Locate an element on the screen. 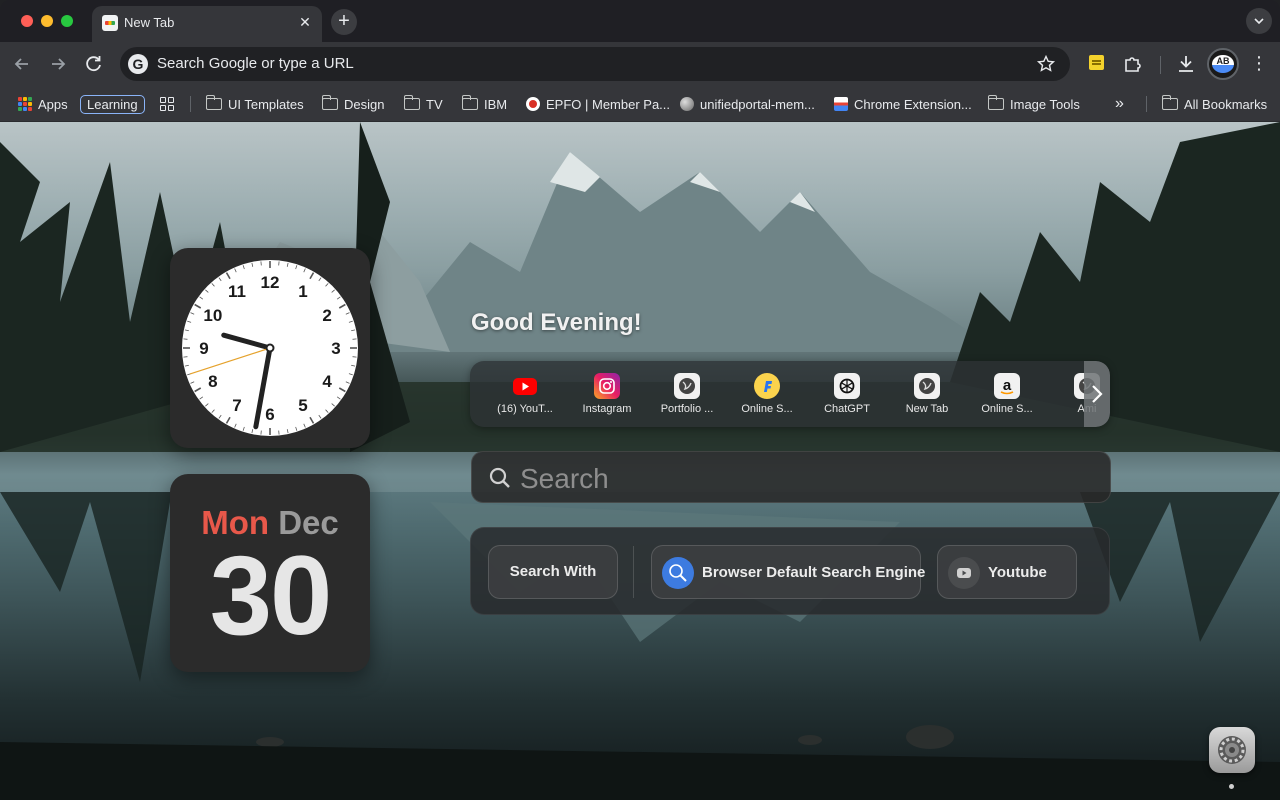  reload-button is located at coordinates (94, 64).